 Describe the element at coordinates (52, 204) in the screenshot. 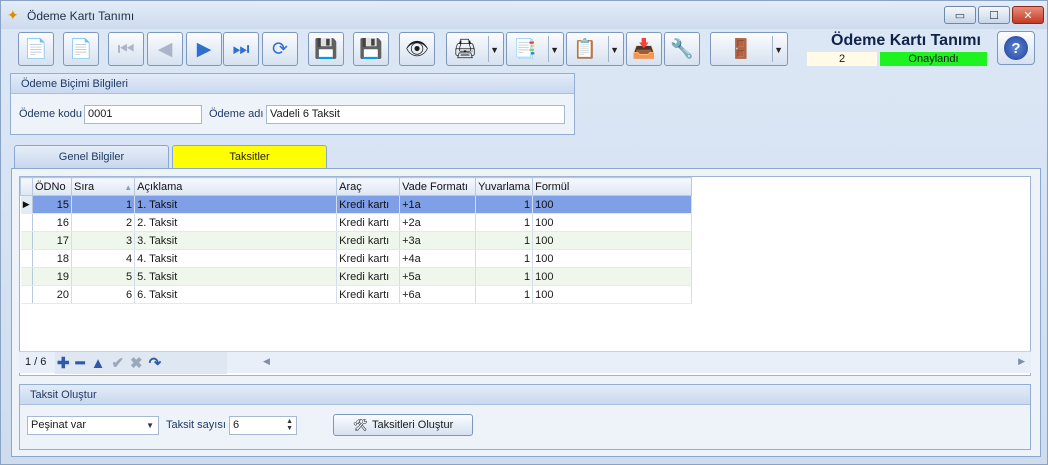

I see `cell-odno: 15` at that location.